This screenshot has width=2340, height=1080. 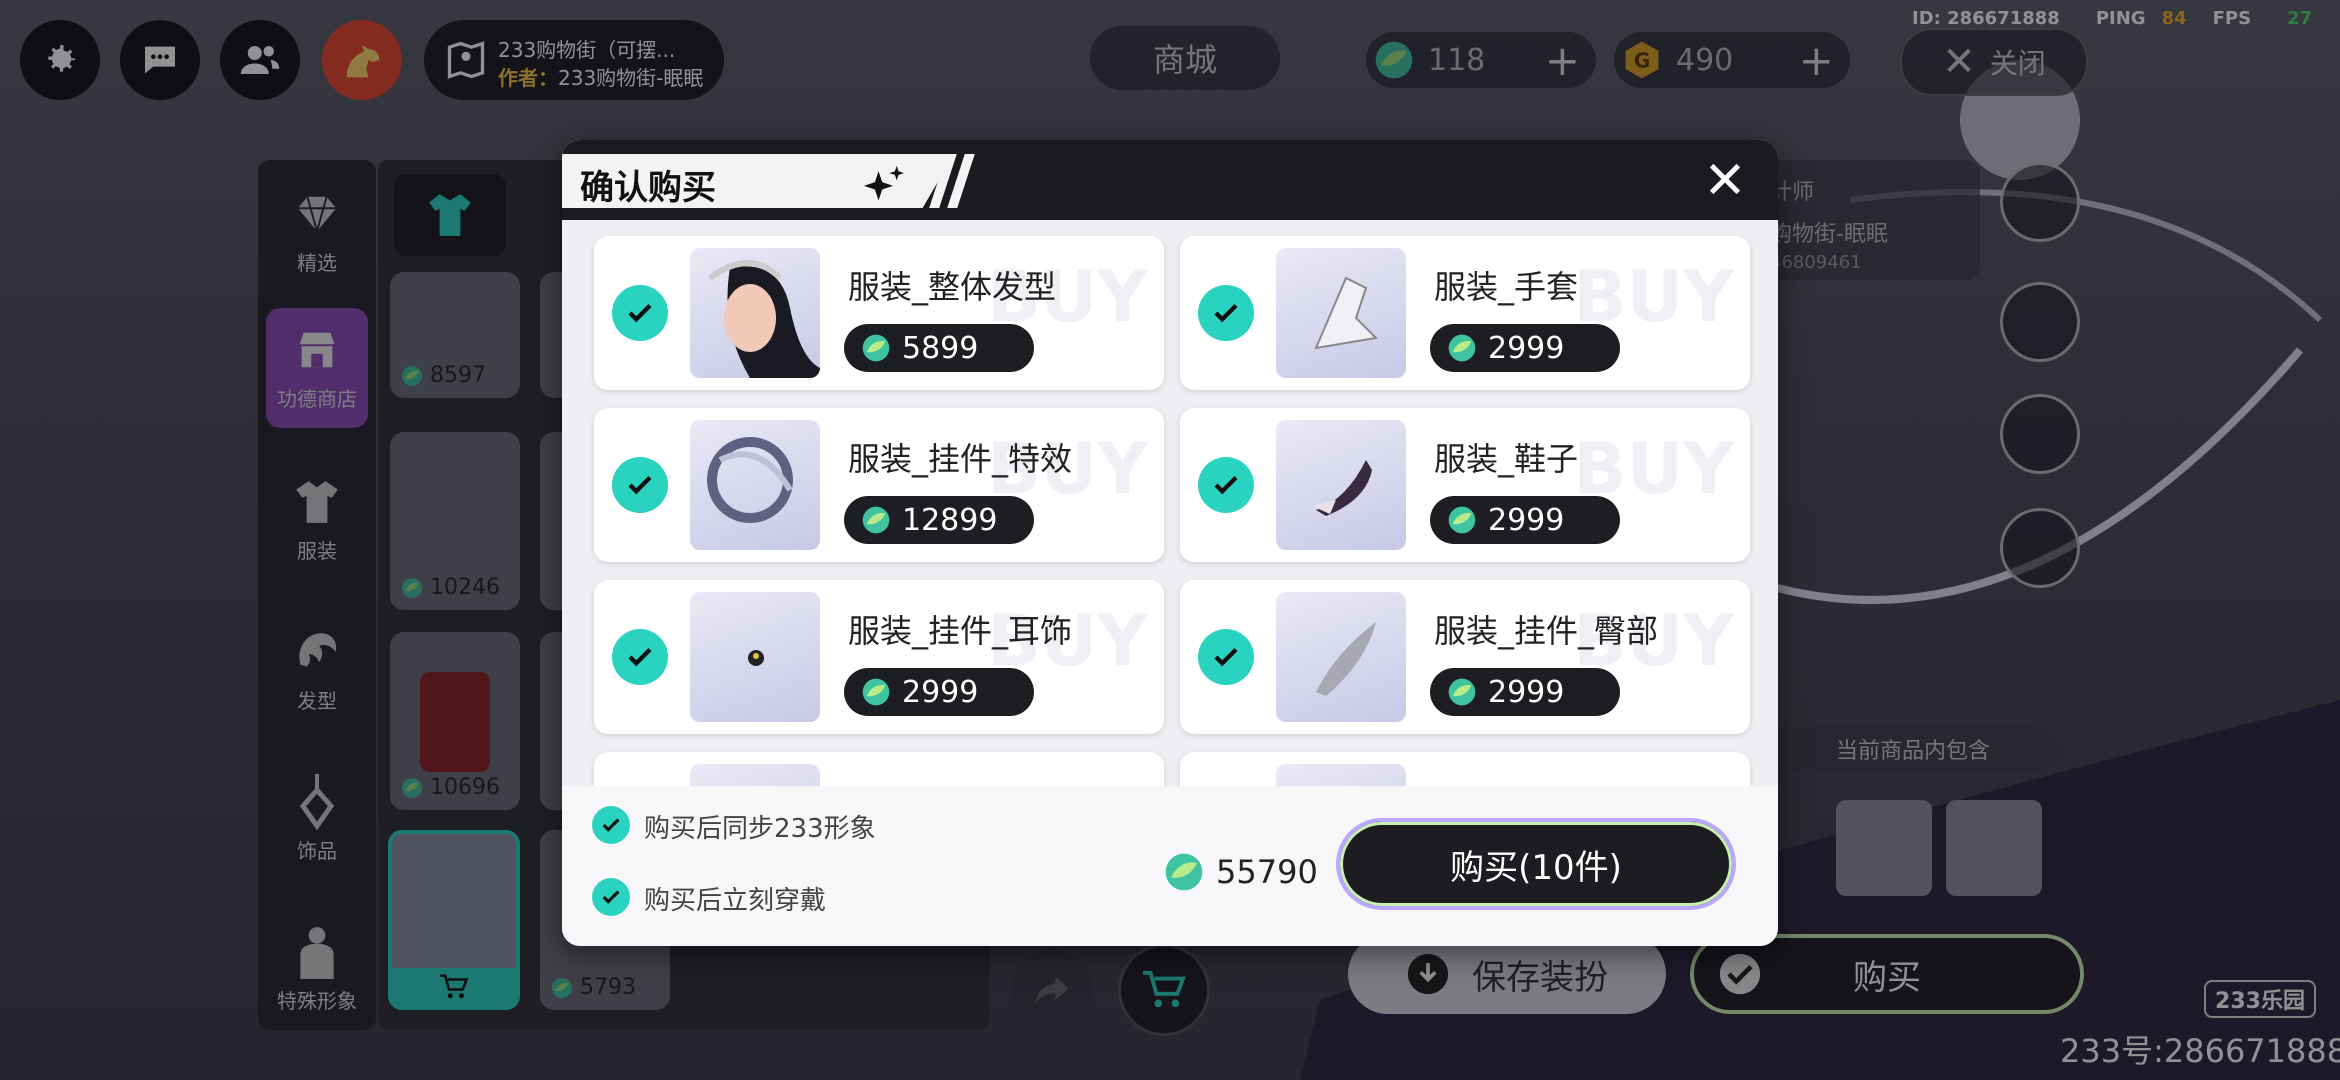 What do you see at coordinates (879, 485) in the screenshot?
I see `purchase-item: BUY 服装_挂件_特效 12899` at bounding box center [879, 485].